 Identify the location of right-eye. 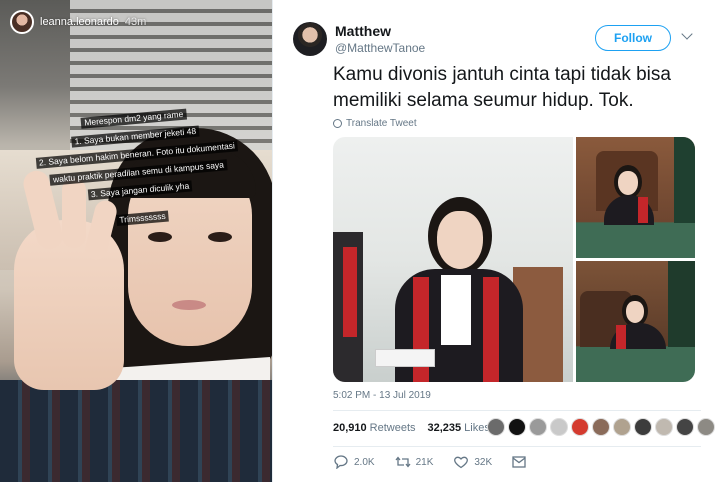
(220, 237).